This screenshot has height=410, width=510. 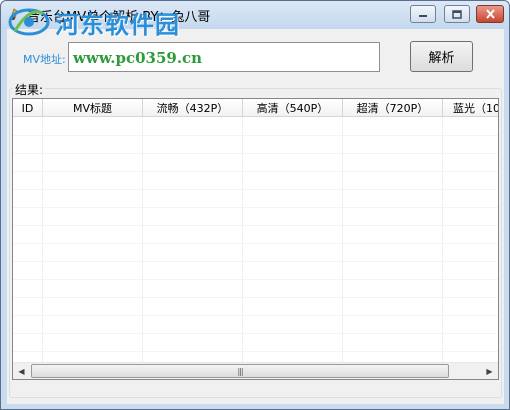 What do you see at coordinates (14, 14) in the screenshot?
I see `app-icon` at bounding box center [14, 14].